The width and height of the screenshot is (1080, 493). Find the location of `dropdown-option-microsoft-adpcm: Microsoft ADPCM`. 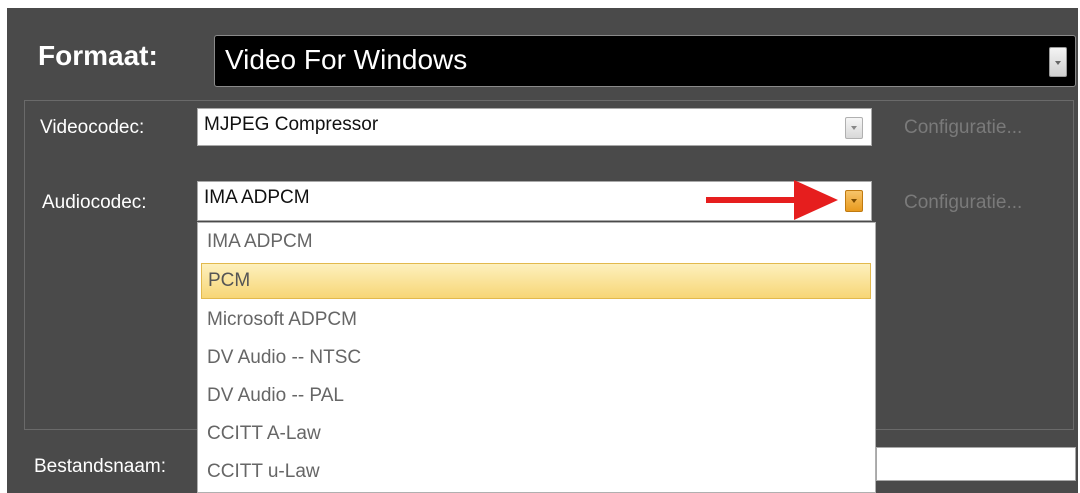

dropdown-option-microsoft-adpcm: Microsoft ADPCM is located at coordinates (536, 321).